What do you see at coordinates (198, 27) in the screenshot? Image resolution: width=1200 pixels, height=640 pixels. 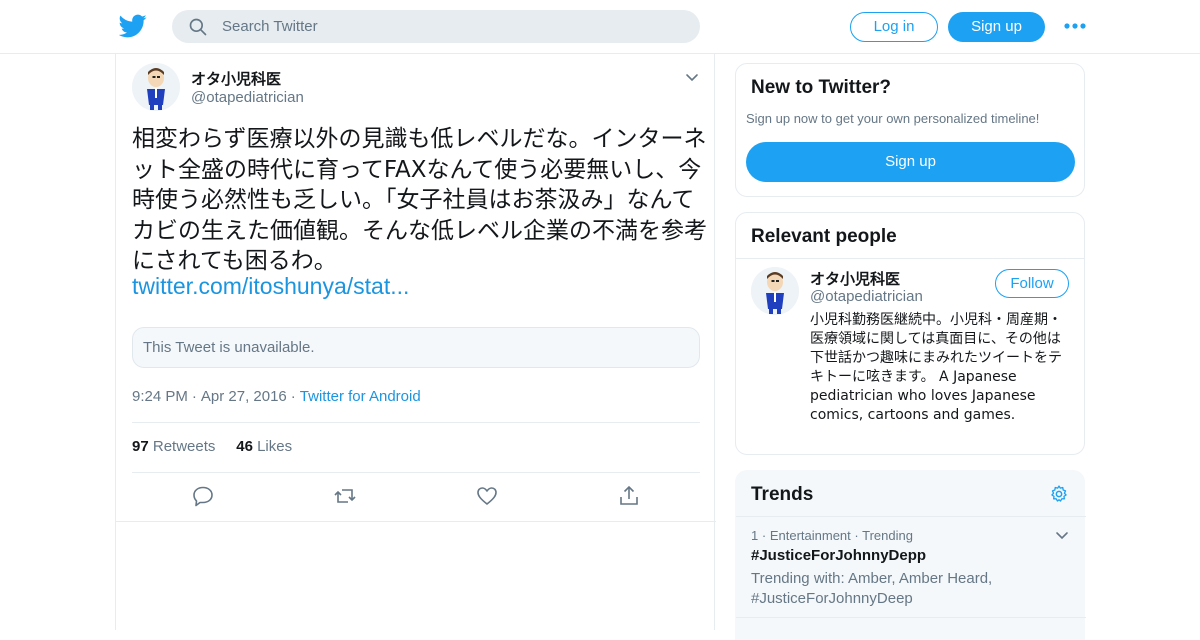 I see `search-icon` at bounding box center [198, 27].